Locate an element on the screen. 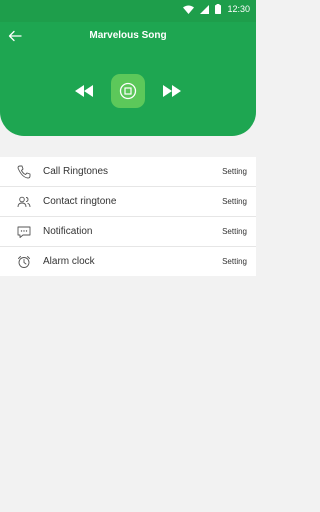 Image resolution: width=320 pixels, height=512 pixels. list-item-label: Contact ringtone is located at coordinates (80, 201).